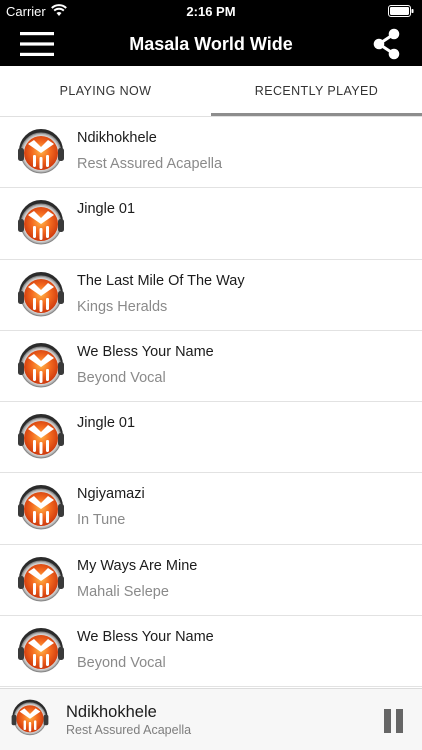 The image size is (422, 750). I want to click on tab-bar: PLAYING NOW RECENTLY PLAYED, so click(211, 91).